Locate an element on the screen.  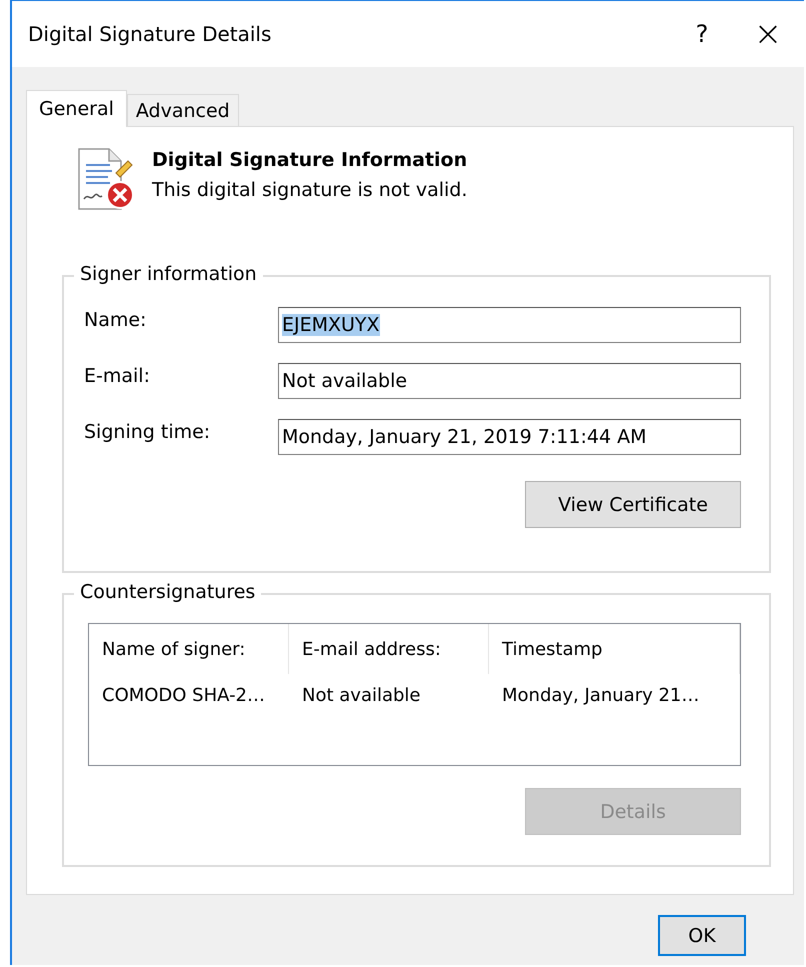
field-value: Not available is located at coordinates (345, 381).